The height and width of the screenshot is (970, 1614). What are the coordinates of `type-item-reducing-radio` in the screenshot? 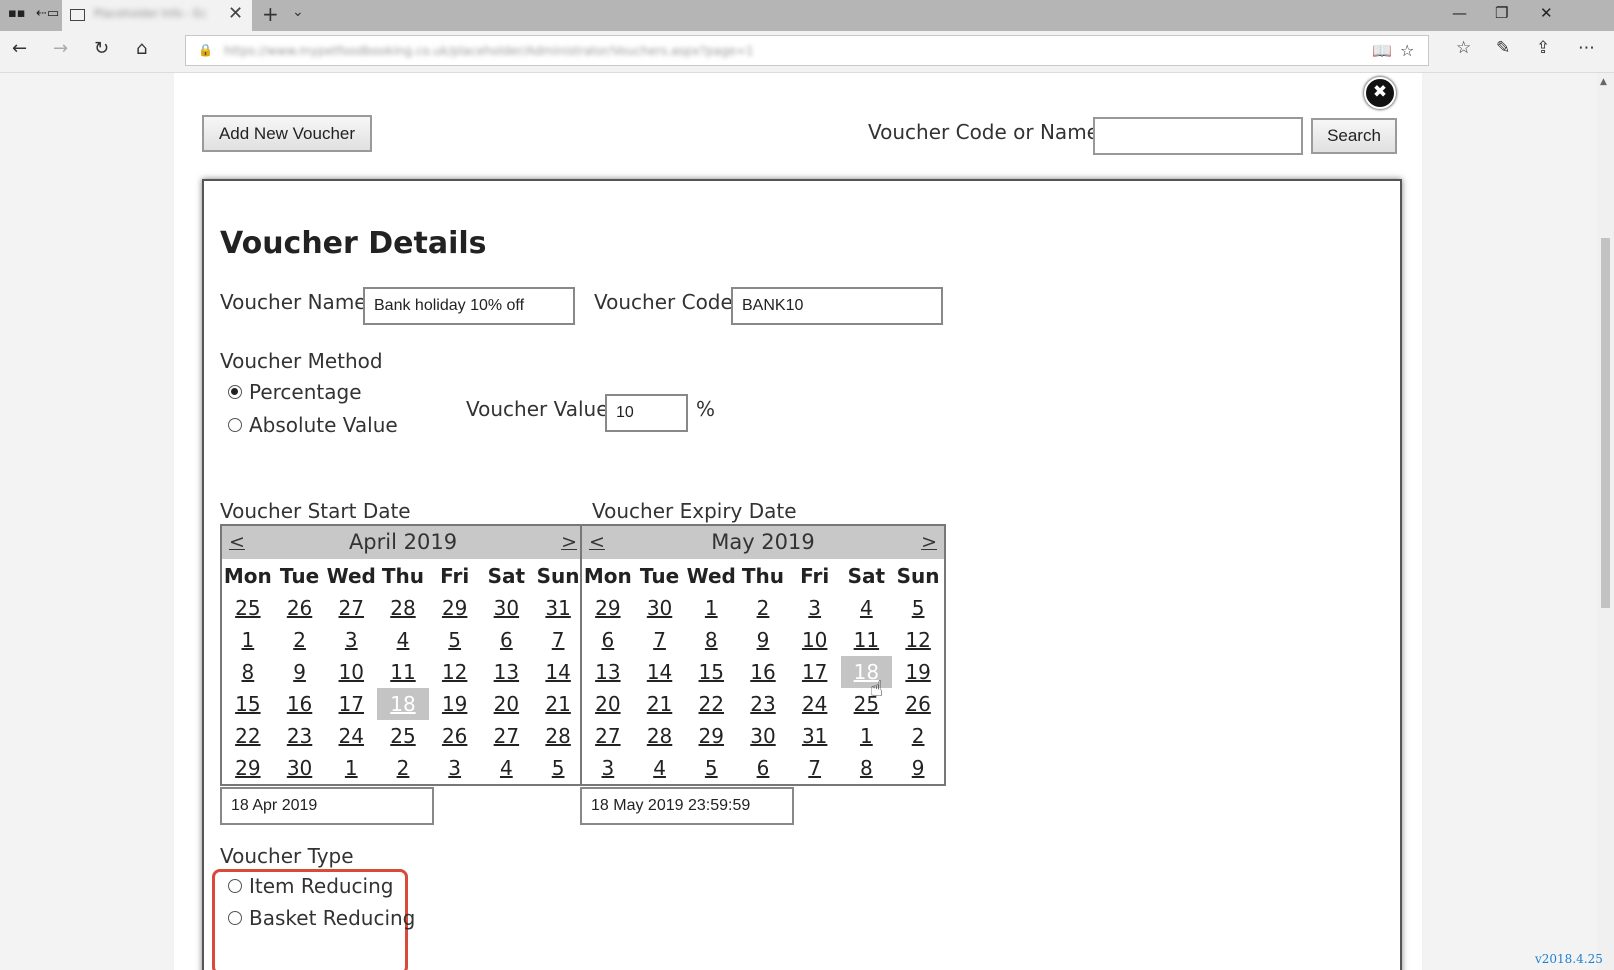 It's located at (235, 886).